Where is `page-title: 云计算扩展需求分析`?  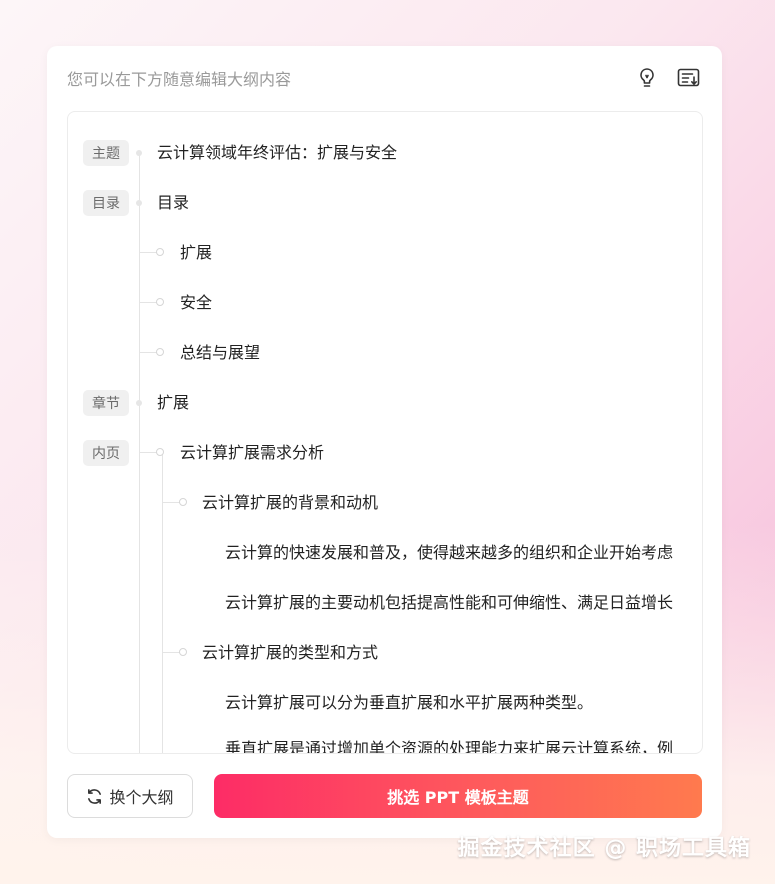 page-title: 云计算扩展需求分析 is located at coordinates (252, 453).